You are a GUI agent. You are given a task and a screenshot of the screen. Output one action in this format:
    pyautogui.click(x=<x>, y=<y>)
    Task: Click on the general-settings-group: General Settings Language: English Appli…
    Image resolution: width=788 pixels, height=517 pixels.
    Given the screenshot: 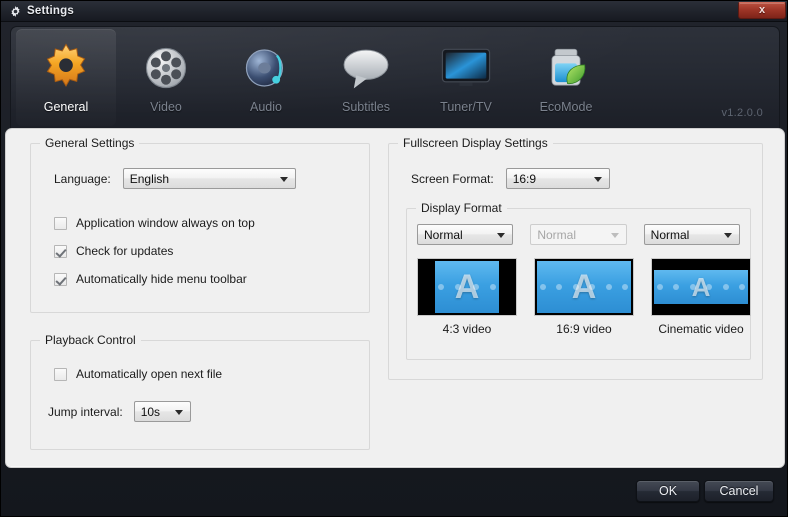 What is the action you would take?
    pyautogui.click(x=200, y=224)
    